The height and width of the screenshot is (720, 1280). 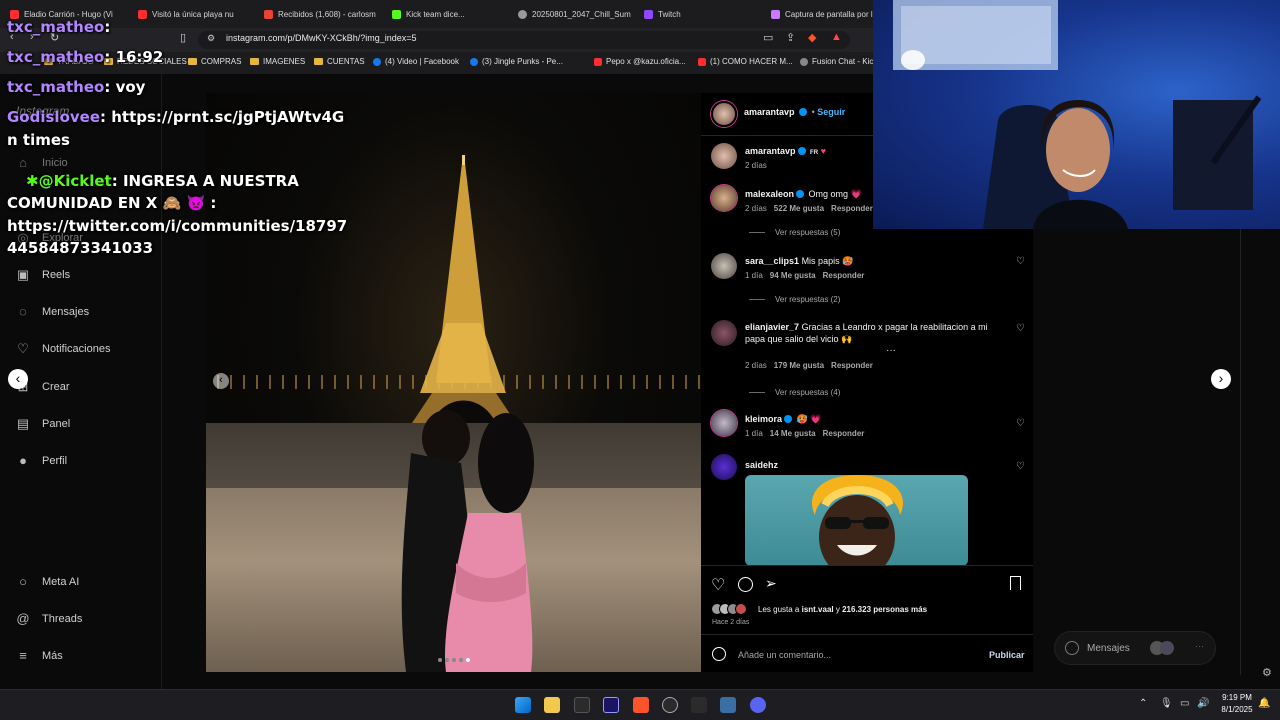 What do you see at coordinates (192, 61) in the screenshot?
I see `folder-icon` at bounding box center [192, 61].